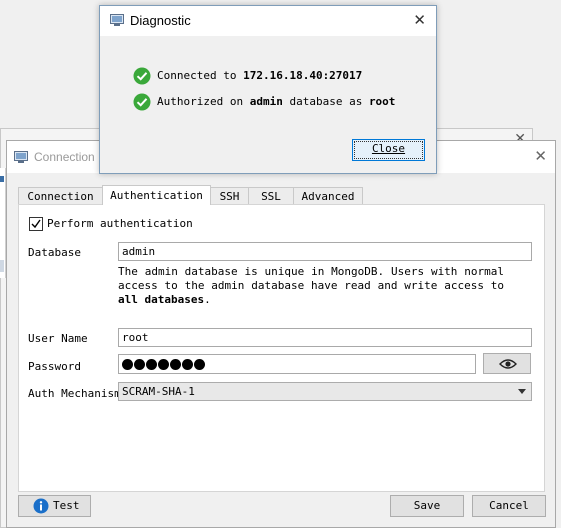 This screenshot has width=561, height=528. What do you see at coordinates (297, 364) in the screenshot?
I see `password-input` at bounding box center [297, 364].